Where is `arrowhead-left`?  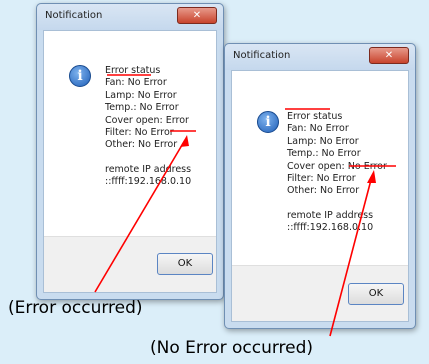 arrowhead-left is located at coordinates (184, 141).